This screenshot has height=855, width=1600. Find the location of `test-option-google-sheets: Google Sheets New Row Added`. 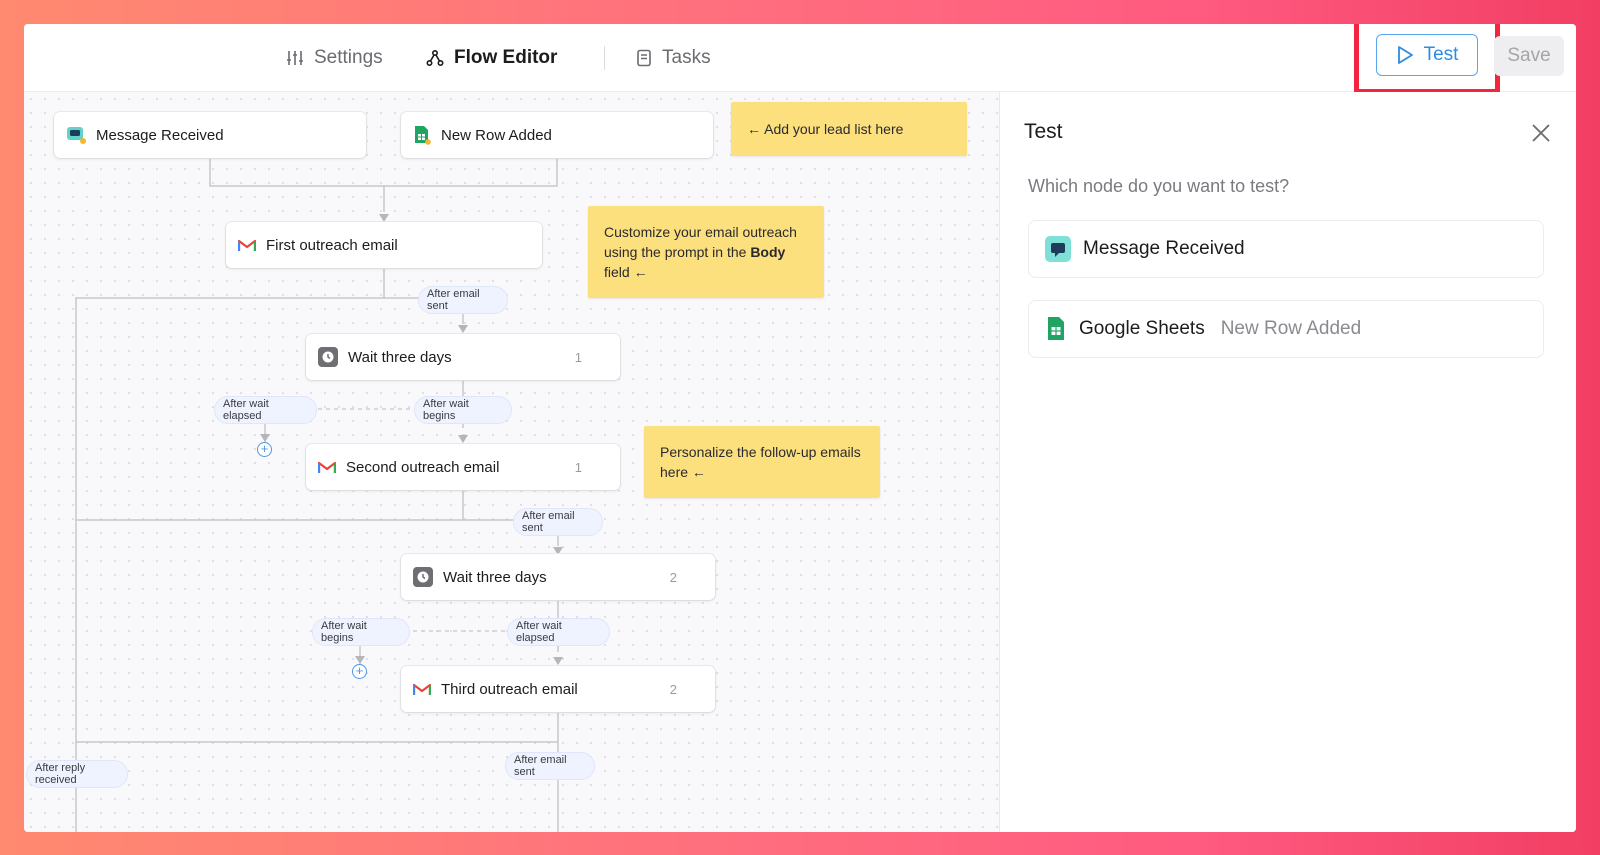

test-option-google-sheets: Google Sheets New Row Added is located at coordinates (1286, 329).